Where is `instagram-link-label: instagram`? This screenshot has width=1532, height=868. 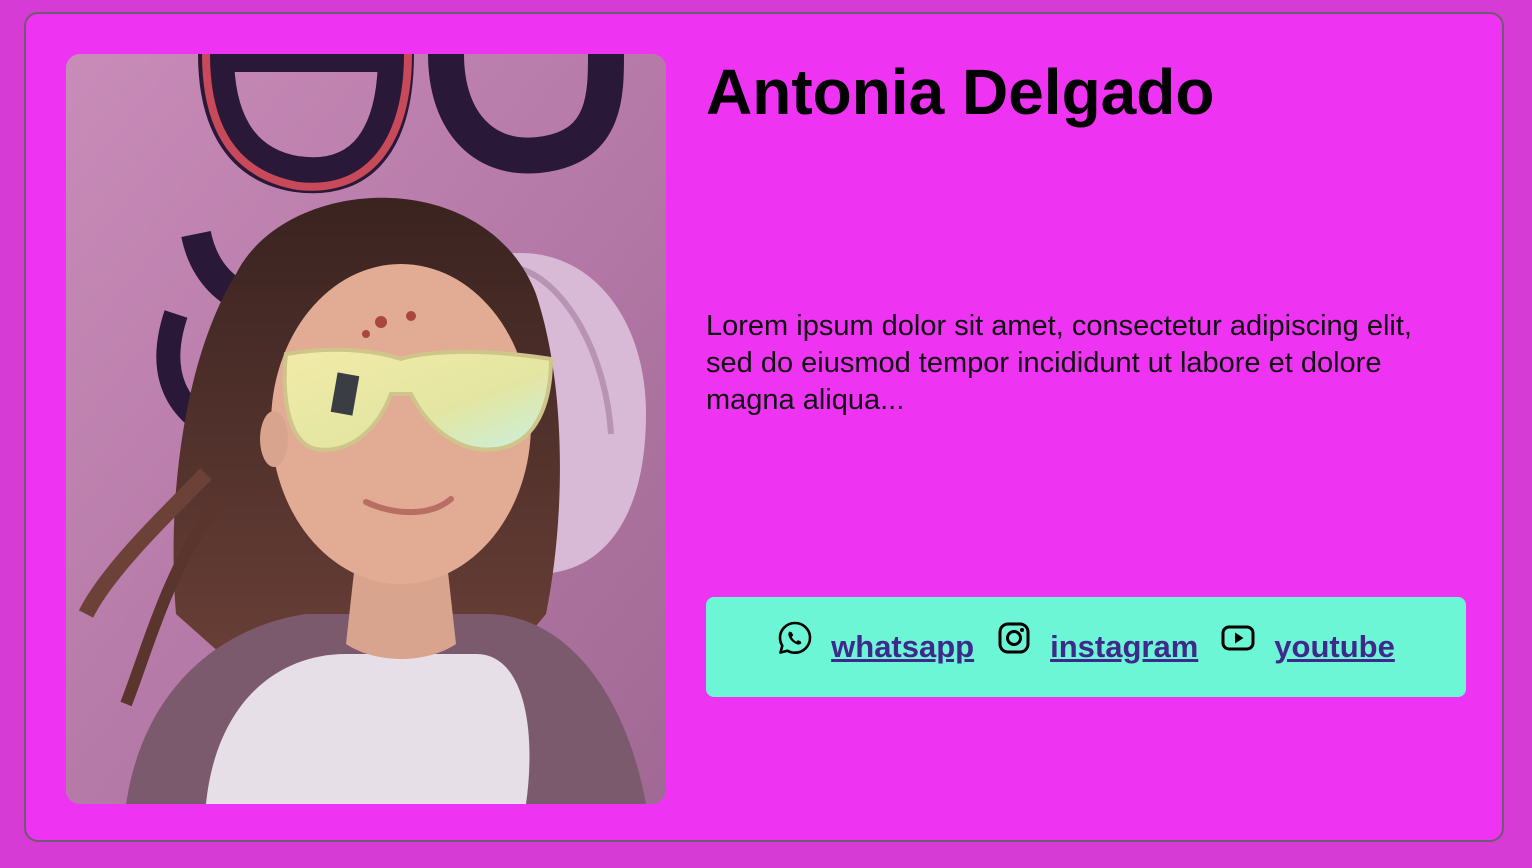
instagram-link-label: instagram is located at coordinates (1124, 646).